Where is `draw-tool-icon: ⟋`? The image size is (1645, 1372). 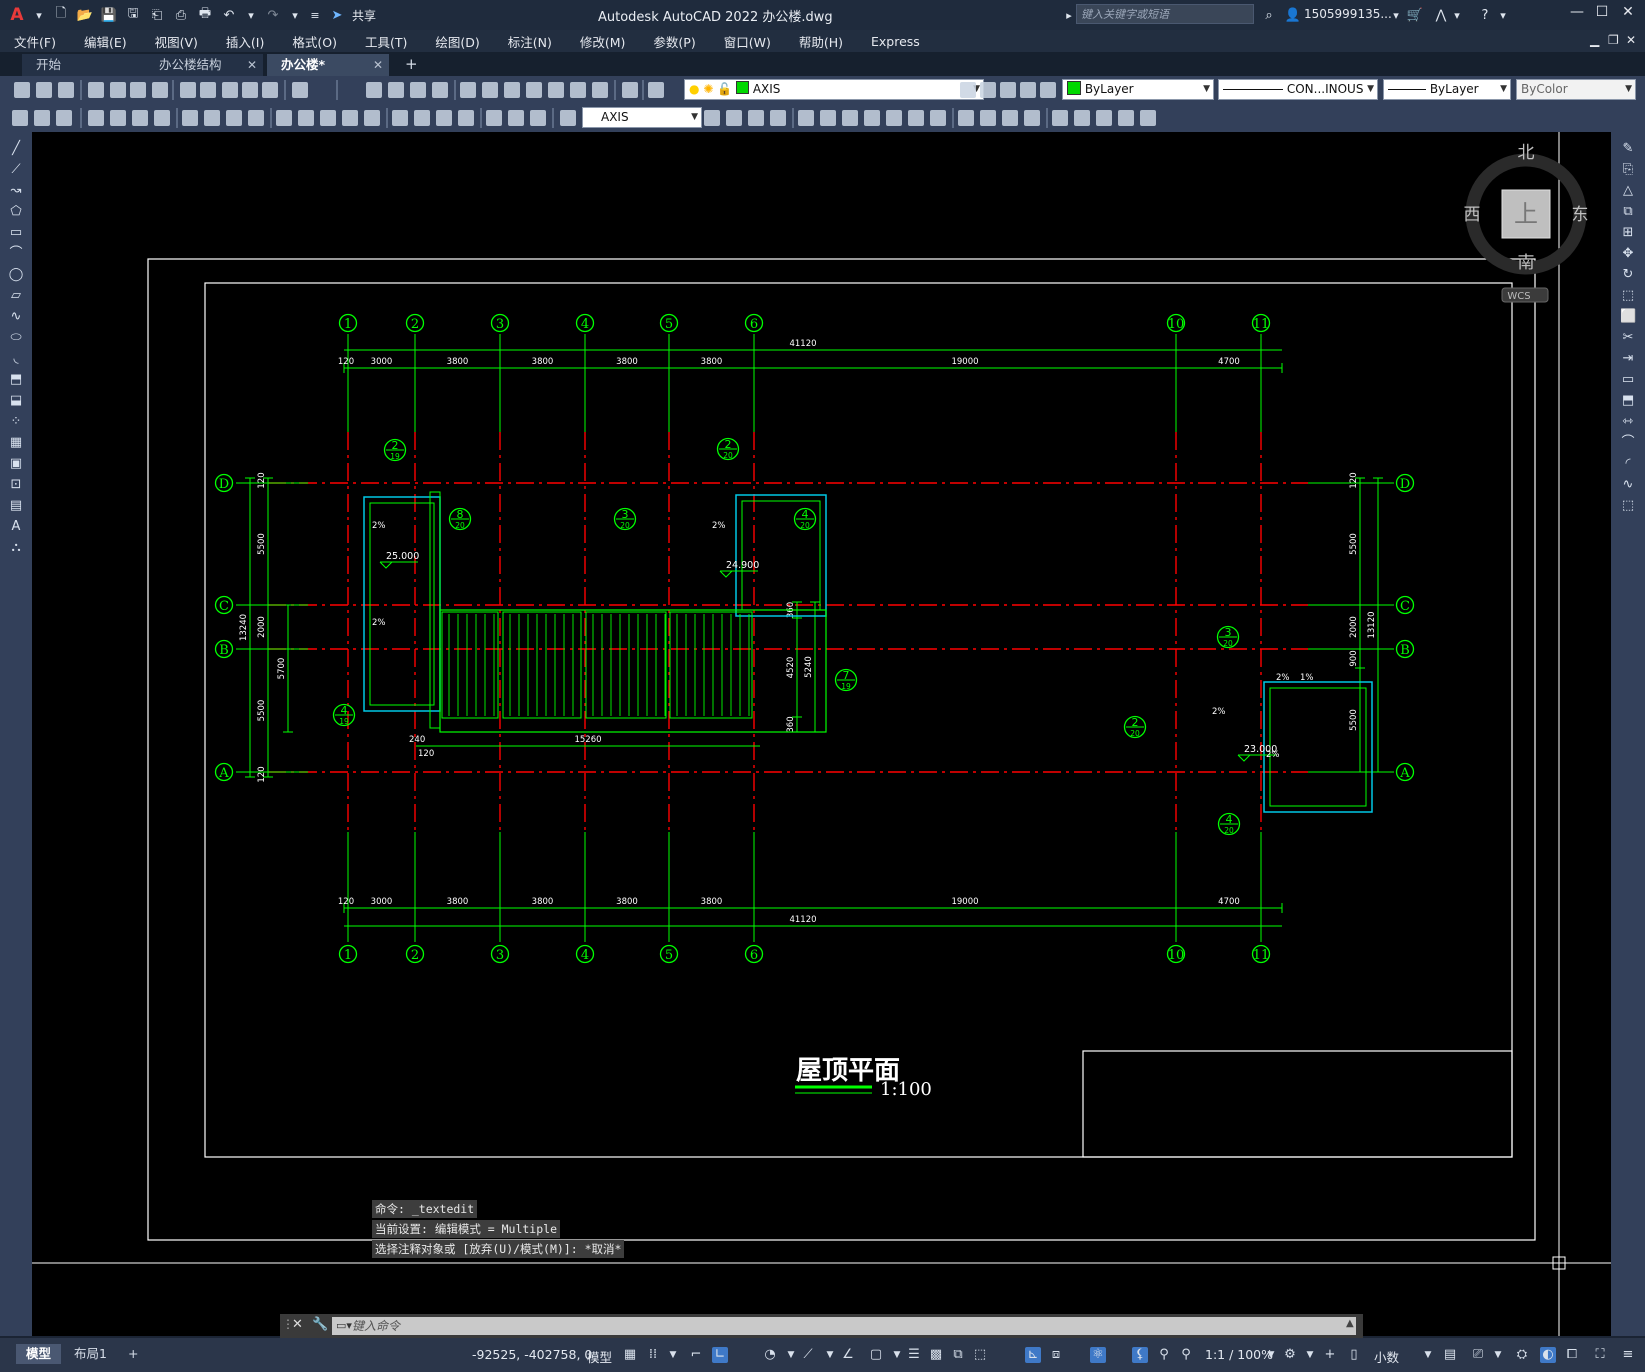
draw-tool-icon: ⟋ is located at coordinates (16, 170).